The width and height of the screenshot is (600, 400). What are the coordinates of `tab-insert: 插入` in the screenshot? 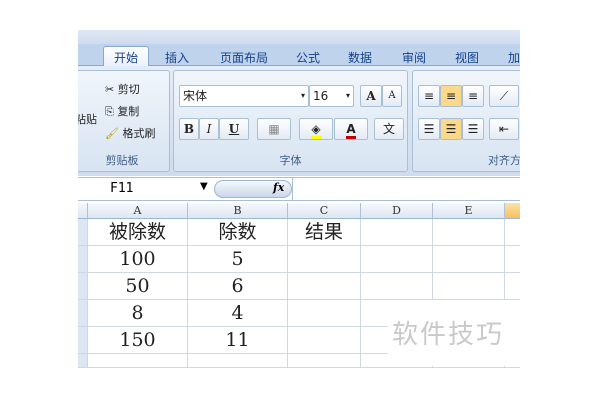 It's located at (177, 57).